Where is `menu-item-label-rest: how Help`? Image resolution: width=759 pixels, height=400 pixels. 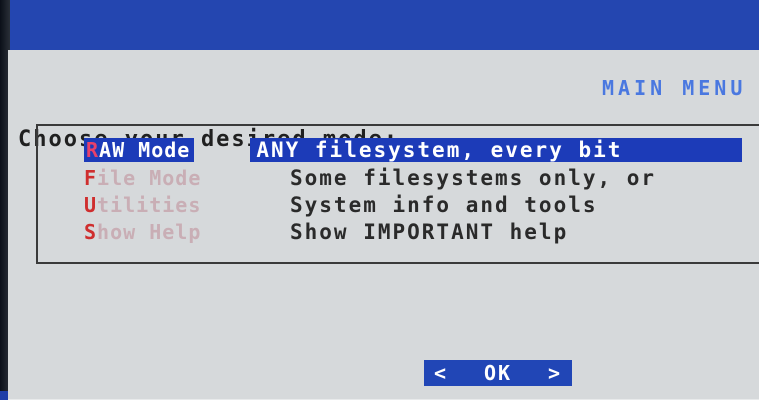 menu-item-label-rest: how Help is located at coordinates (149, 232).